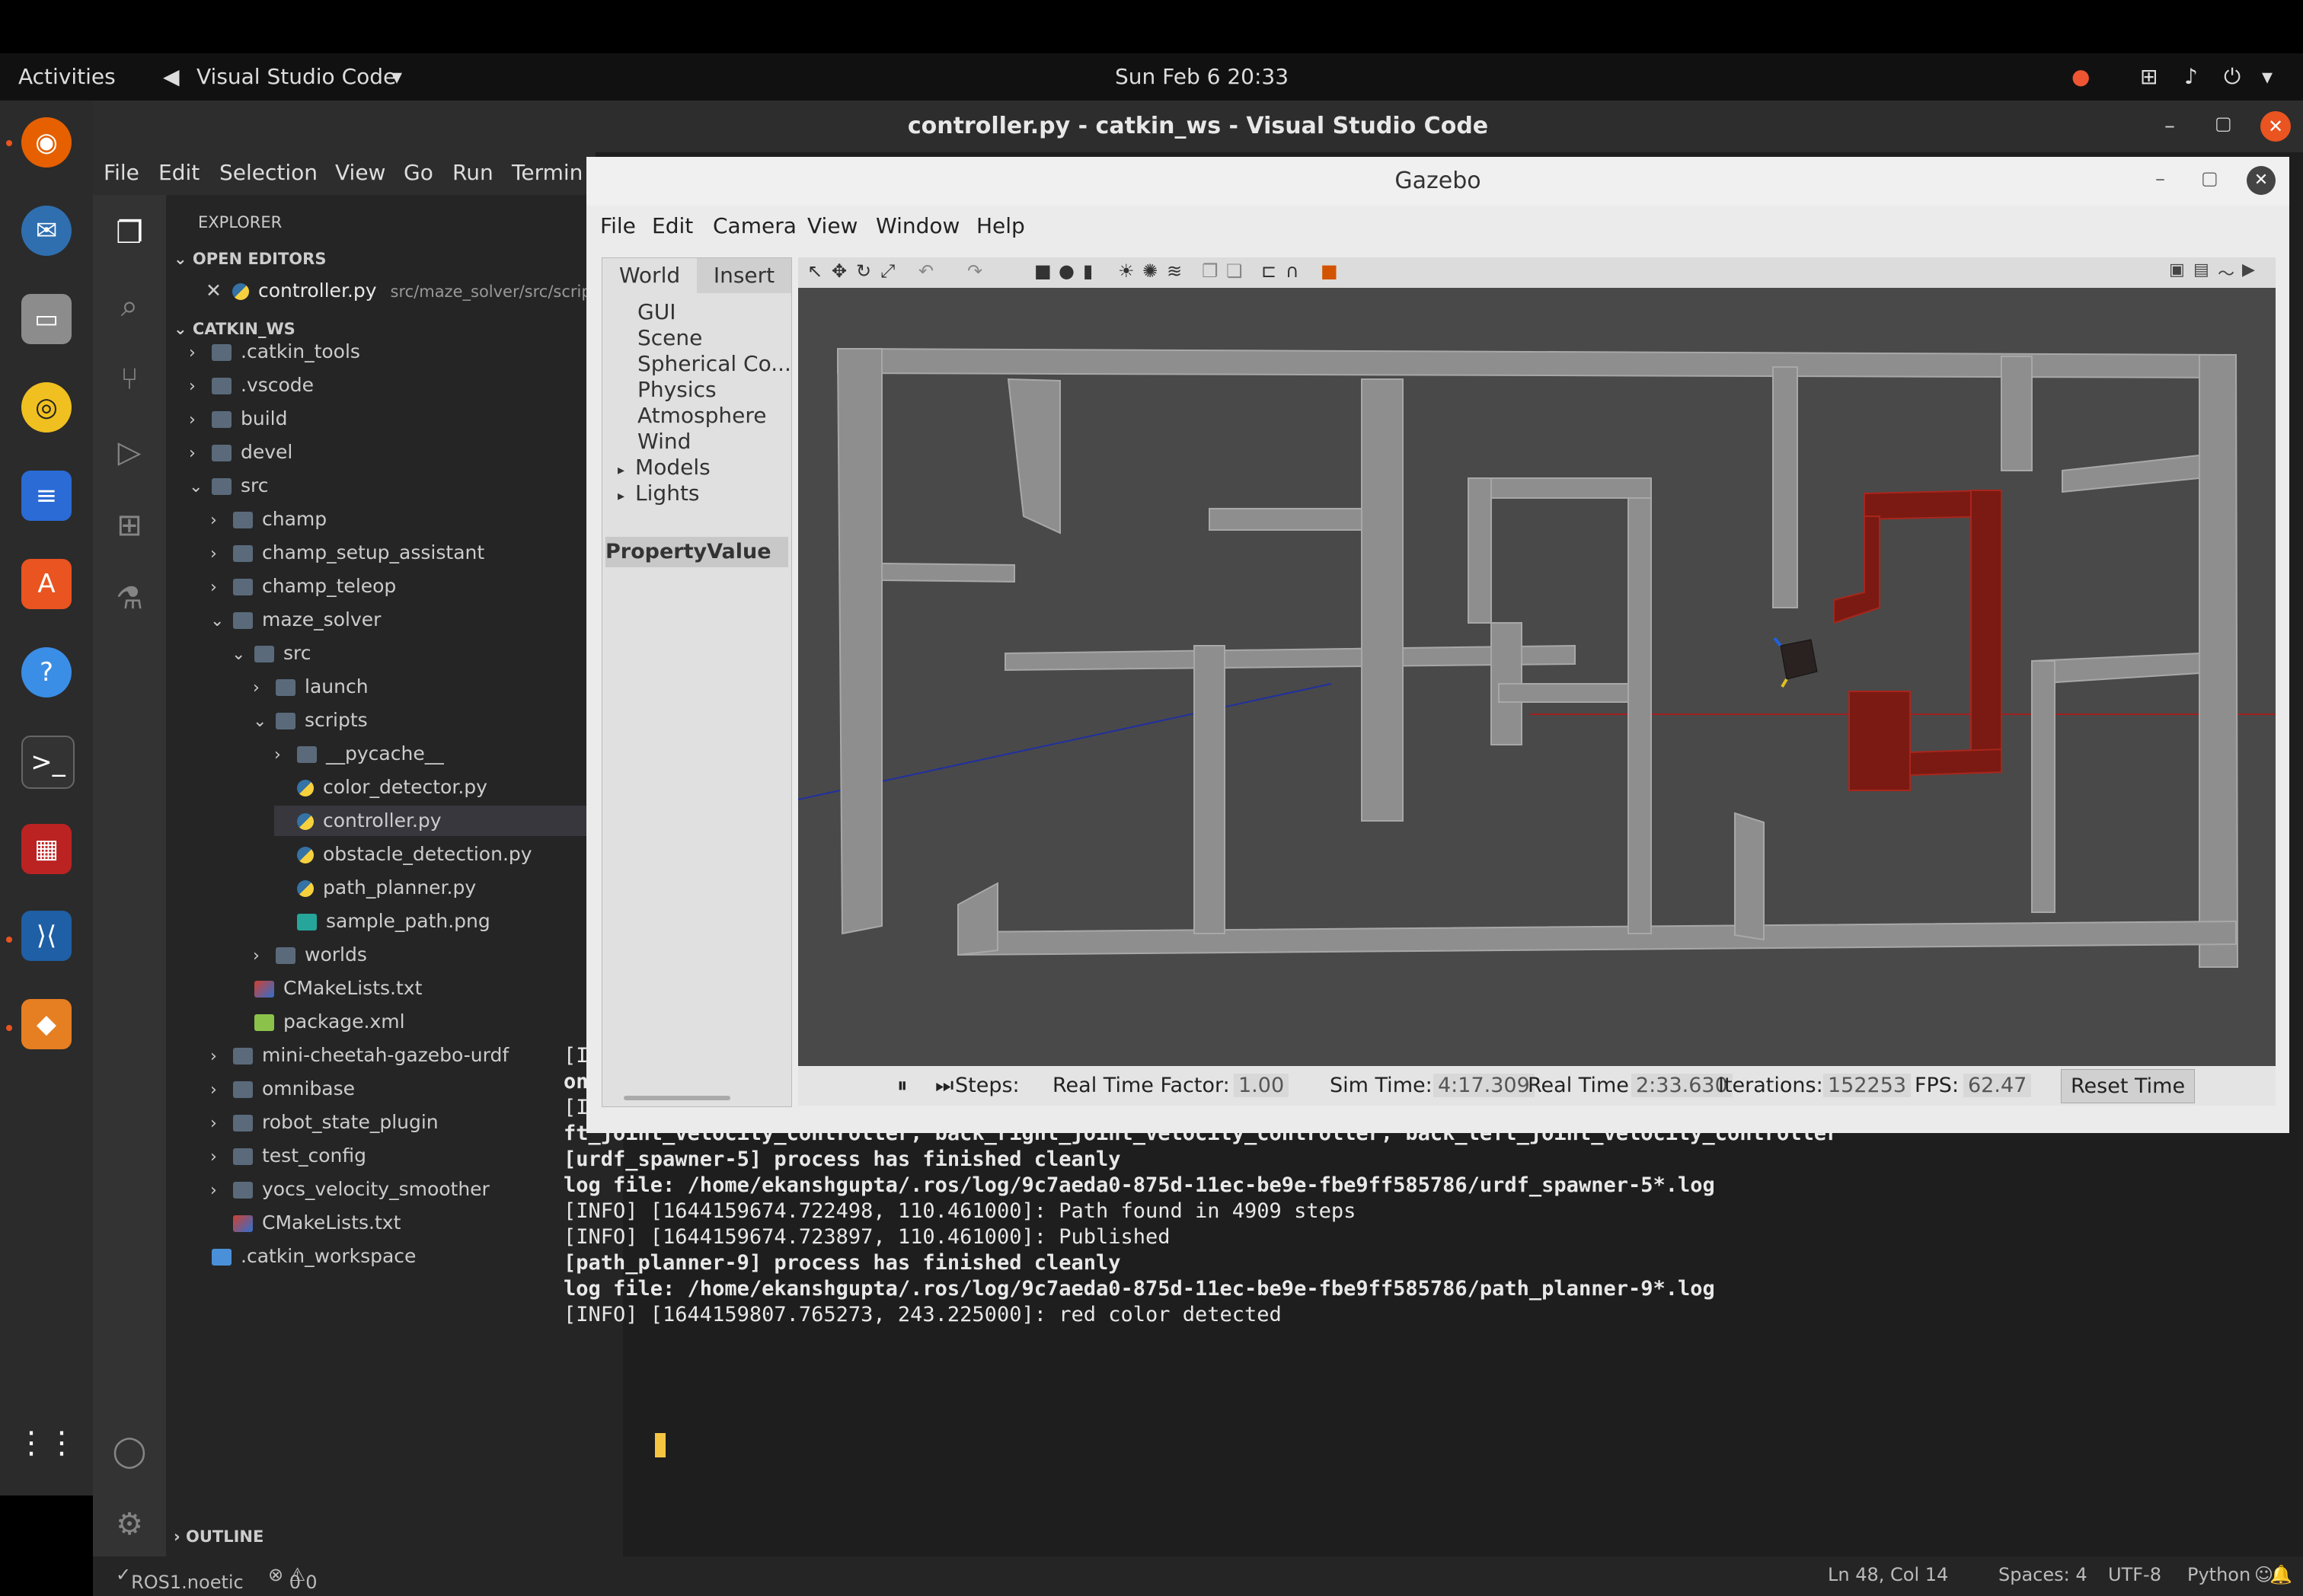 This screenshot has width=2303, height=1596. Describe the element at coordinates (406, 385) in the screenshot. I see `tree-item: › .vscode` at that location.